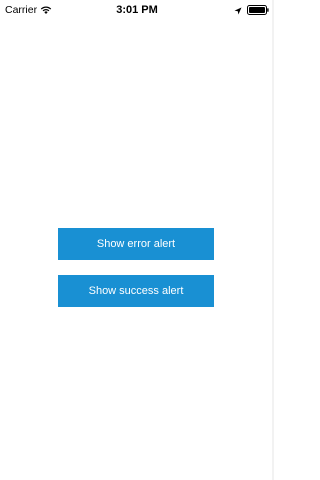  What do you see at coordinates (258, 10) in the screenshot?
I see `battery-icon` at bounding box center [258, 10].